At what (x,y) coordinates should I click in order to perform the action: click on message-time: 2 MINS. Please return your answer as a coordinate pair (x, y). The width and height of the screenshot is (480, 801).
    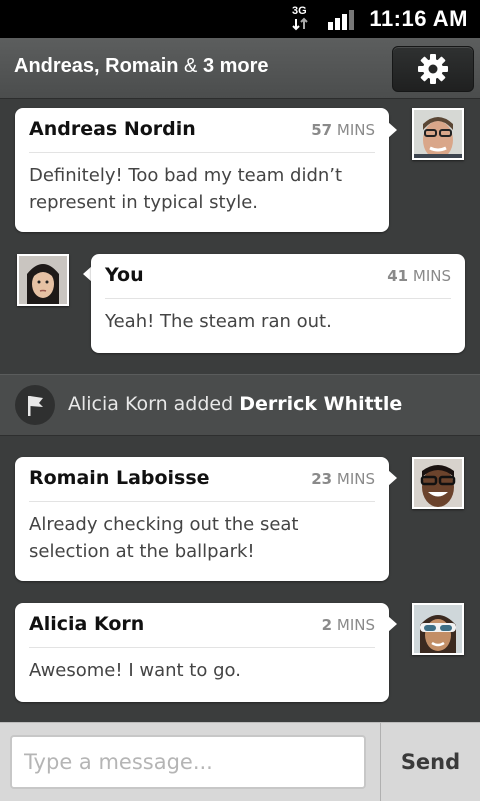
    Looking at the image, I should click on (348, 625).